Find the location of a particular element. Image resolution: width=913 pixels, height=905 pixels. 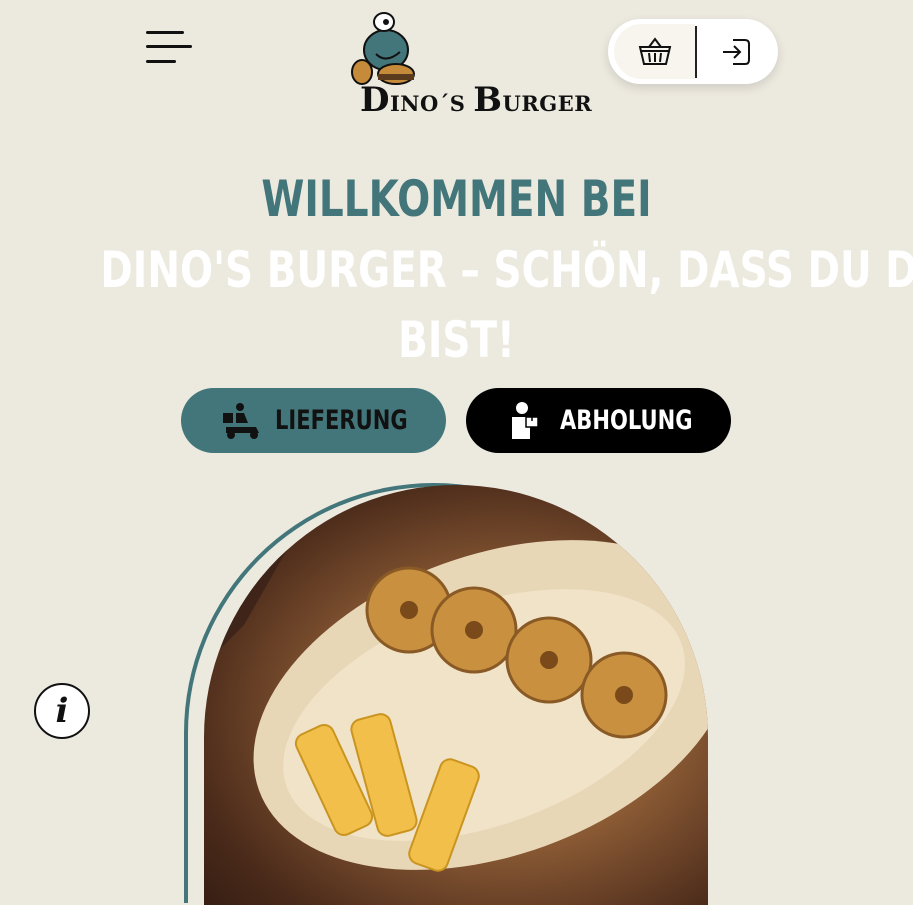

info-icon: i is located at coordinates (62, 711).